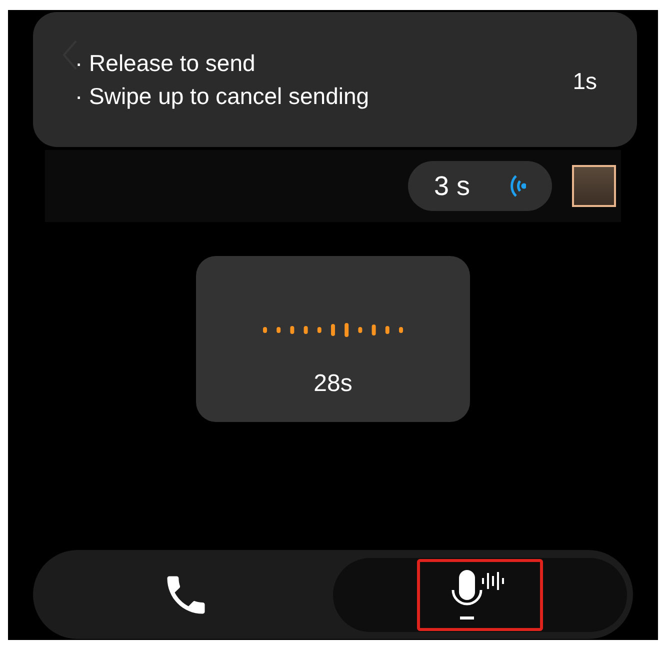  I want to click on toast-duration: 1s, so click(584, 81).